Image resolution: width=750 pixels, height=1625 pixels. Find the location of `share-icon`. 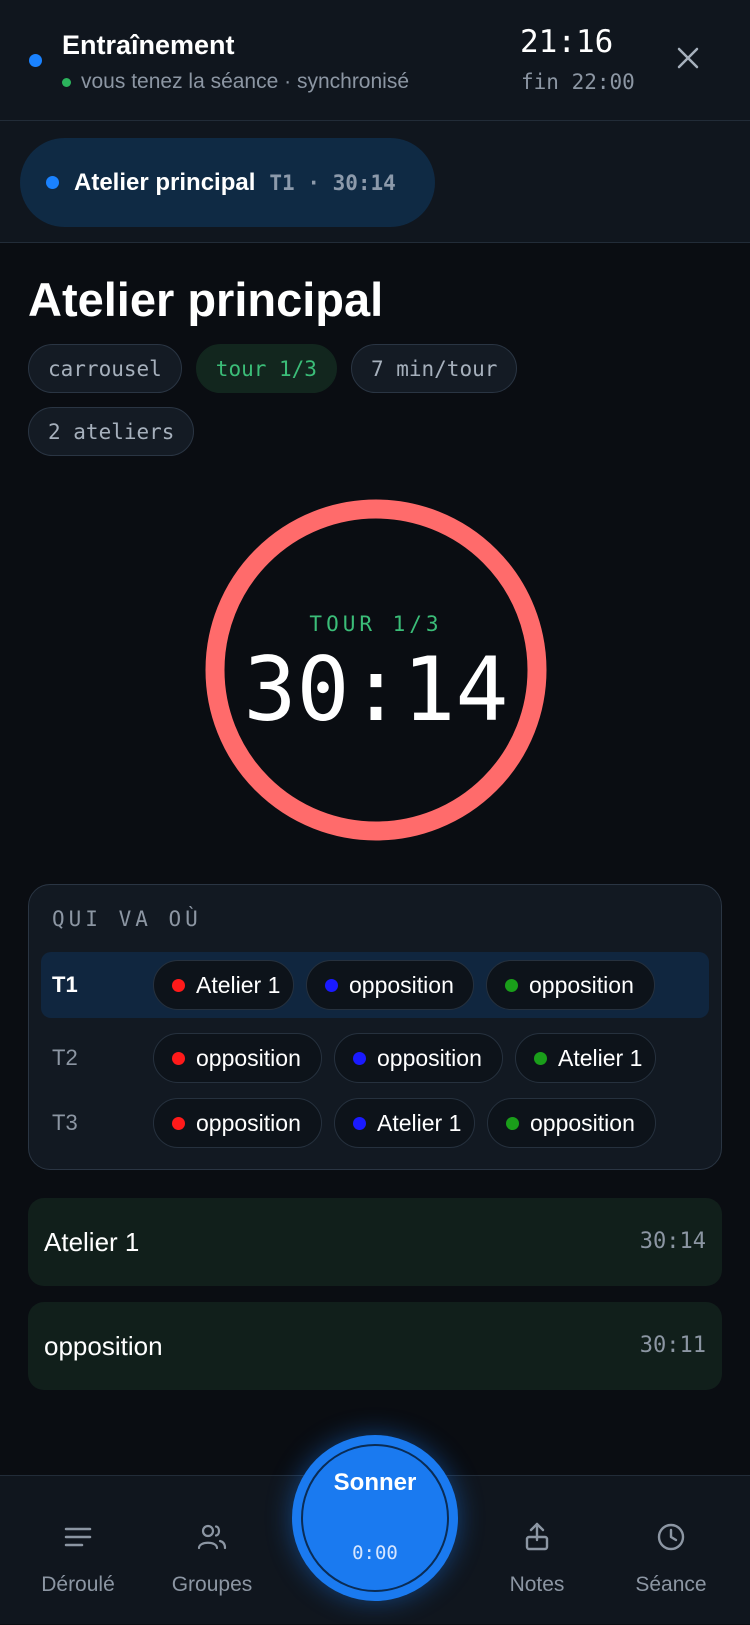

share-icon is located at coordinates (537, 1536).